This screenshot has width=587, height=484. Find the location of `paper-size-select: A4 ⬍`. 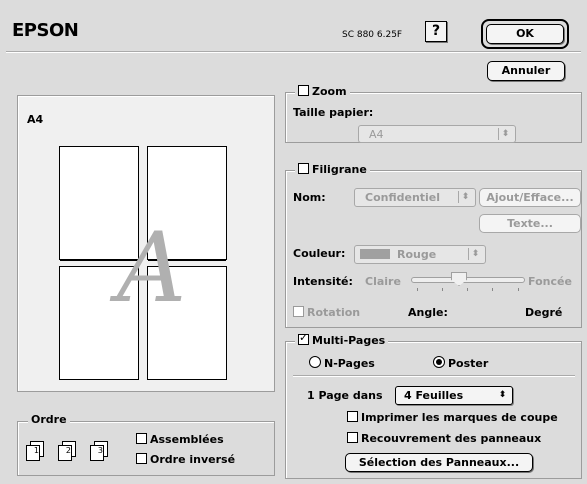

paper-size-select: A4 ⬍ is located at coordinates (437, 134).